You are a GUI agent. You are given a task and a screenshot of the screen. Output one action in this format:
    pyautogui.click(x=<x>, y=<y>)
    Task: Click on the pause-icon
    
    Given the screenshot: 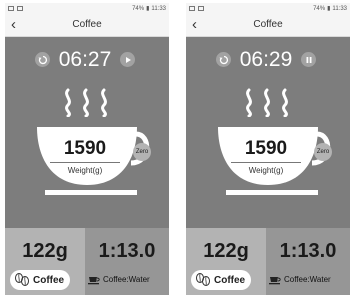 What is the action you would take?
    pyautogui.click(x=308, y=59)
    